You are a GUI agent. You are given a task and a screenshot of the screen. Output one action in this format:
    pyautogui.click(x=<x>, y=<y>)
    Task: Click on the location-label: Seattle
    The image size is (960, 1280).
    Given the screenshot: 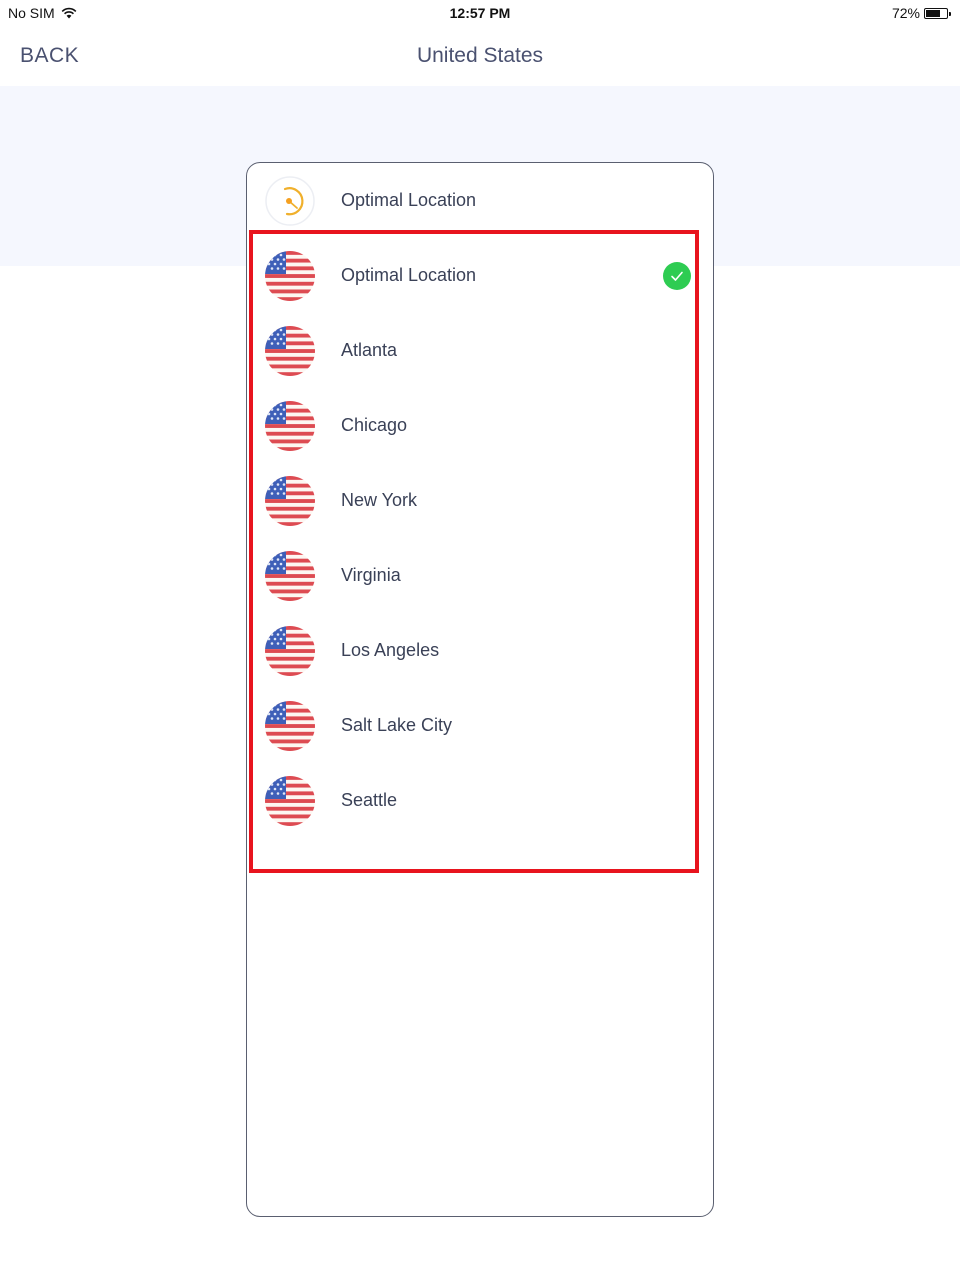 What is the action you would take?
    pyautogui.click(x=369, y=800)
    